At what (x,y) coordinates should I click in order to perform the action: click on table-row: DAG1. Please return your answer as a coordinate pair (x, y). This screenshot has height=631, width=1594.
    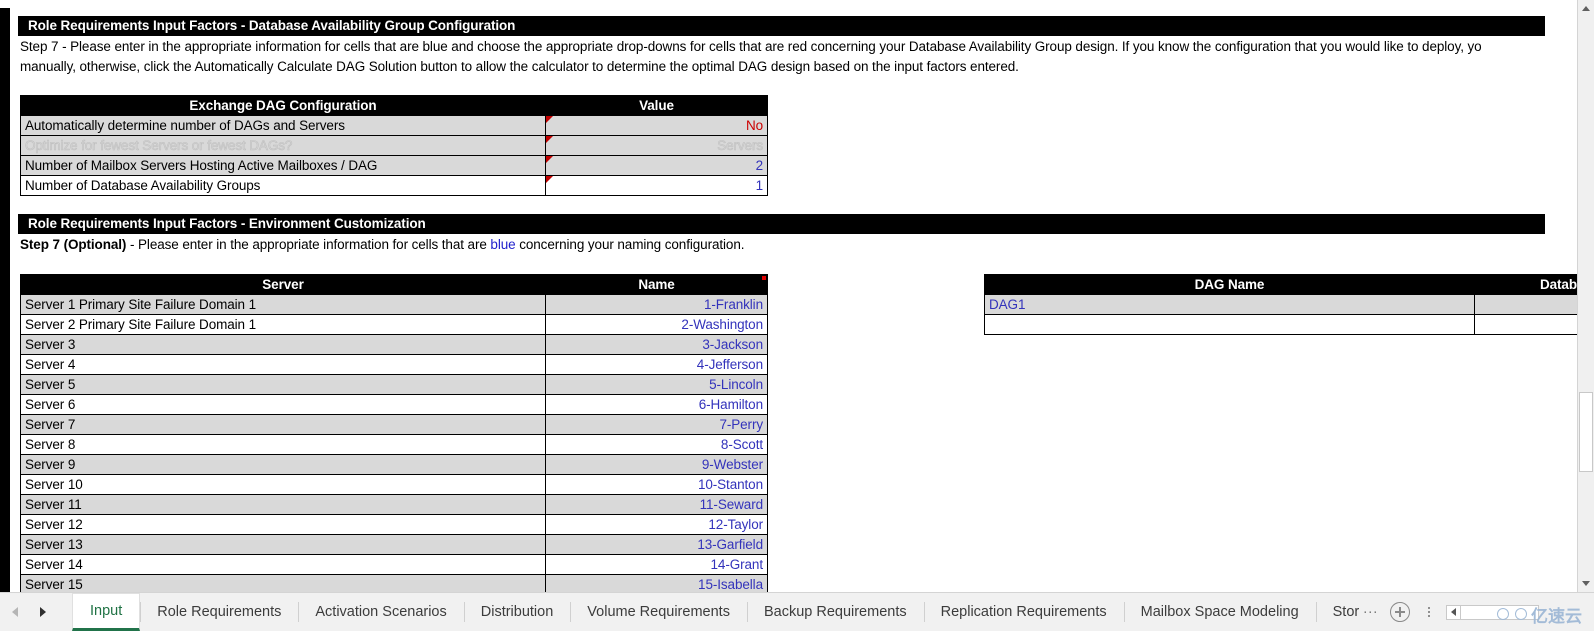
    Looking at the image, I should click on (1280, 304).